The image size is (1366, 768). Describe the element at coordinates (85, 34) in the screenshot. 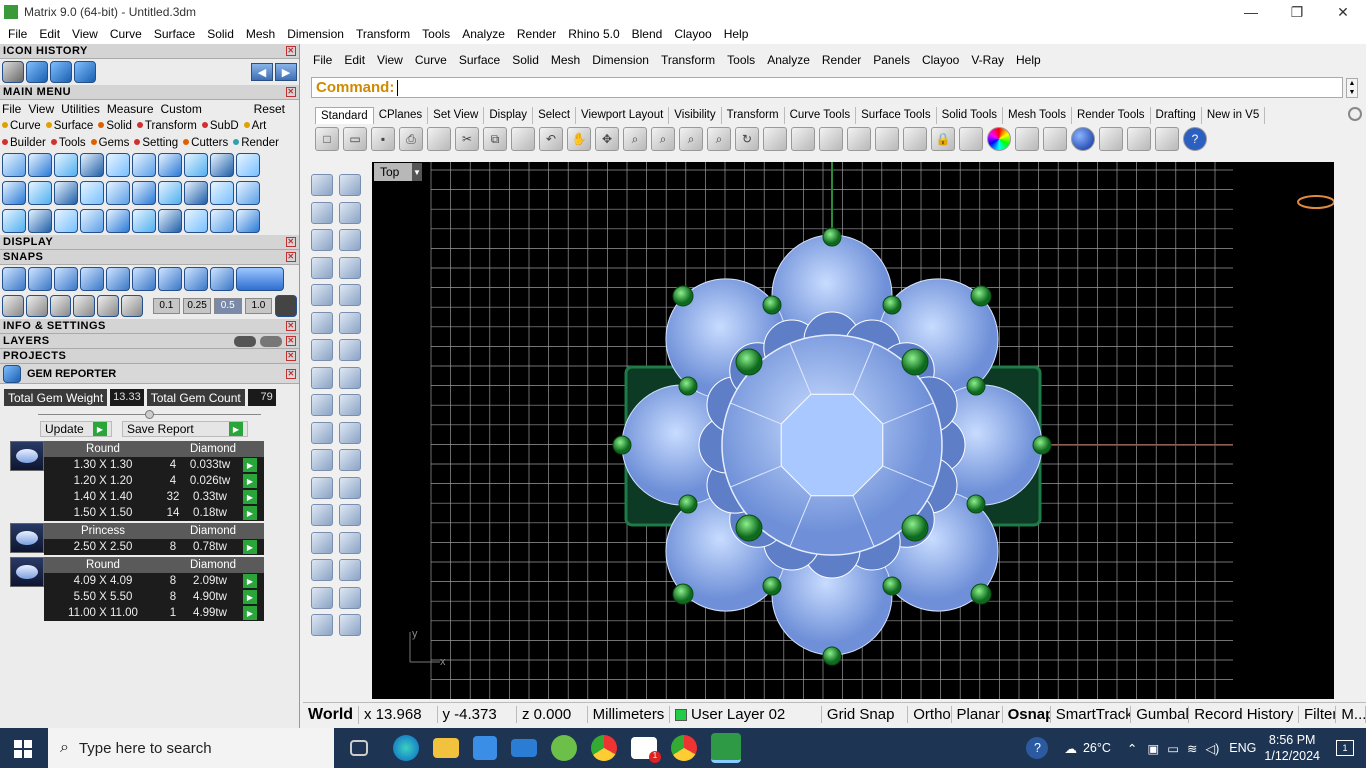

I see `menu-view: View` at that location.